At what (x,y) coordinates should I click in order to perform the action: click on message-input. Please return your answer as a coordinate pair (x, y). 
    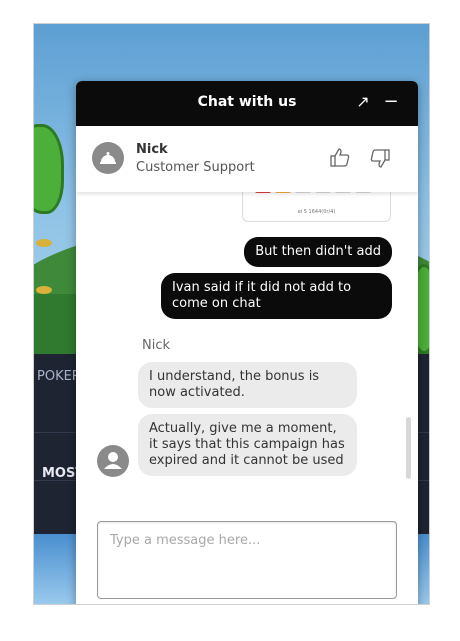
    Looking at the image, I should click on (247, 560).